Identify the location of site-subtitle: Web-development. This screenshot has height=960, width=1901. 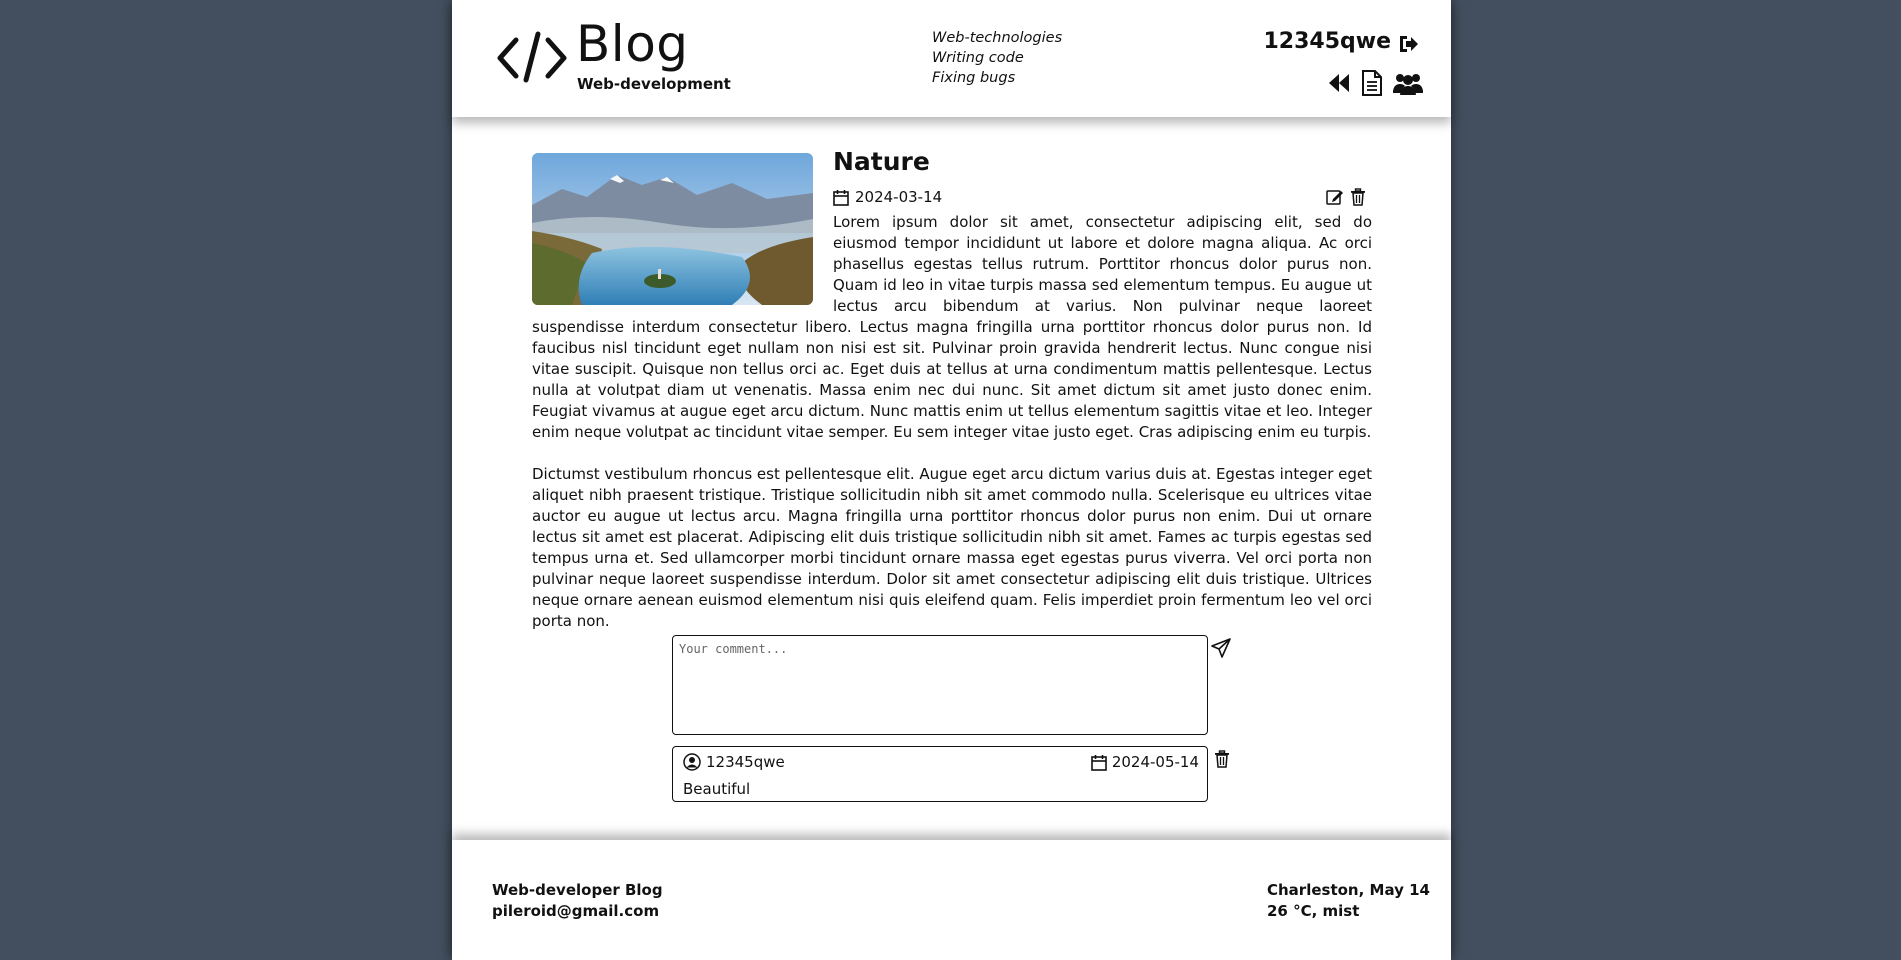
(654, 84).